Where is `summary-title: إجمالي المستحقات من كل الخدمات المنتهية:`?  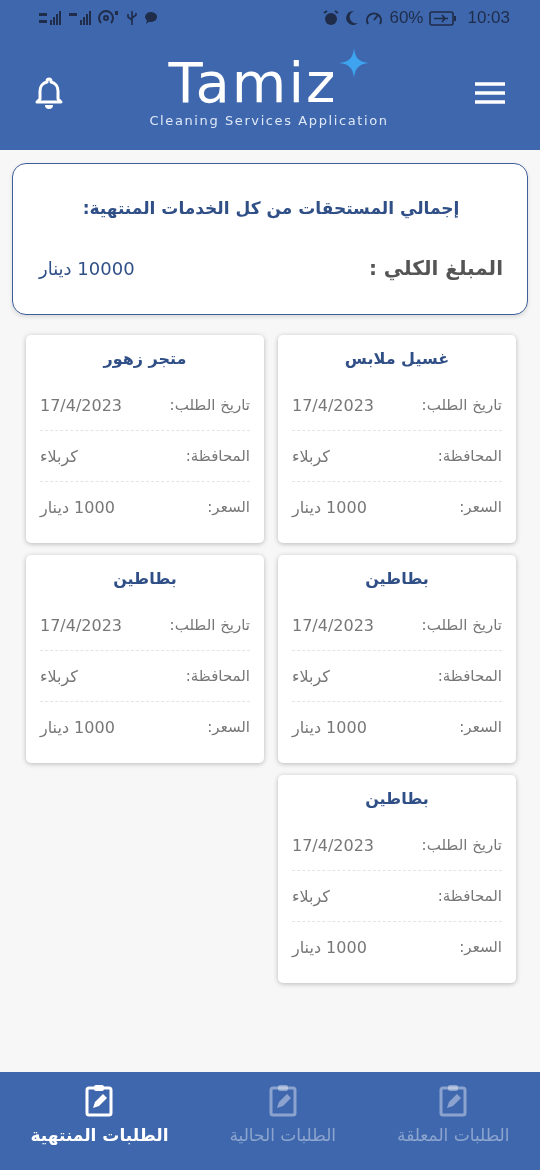
summary-title: إجمالي المستحقات من كل الخدمات المنتهية: is located at coordinates (271, 208).